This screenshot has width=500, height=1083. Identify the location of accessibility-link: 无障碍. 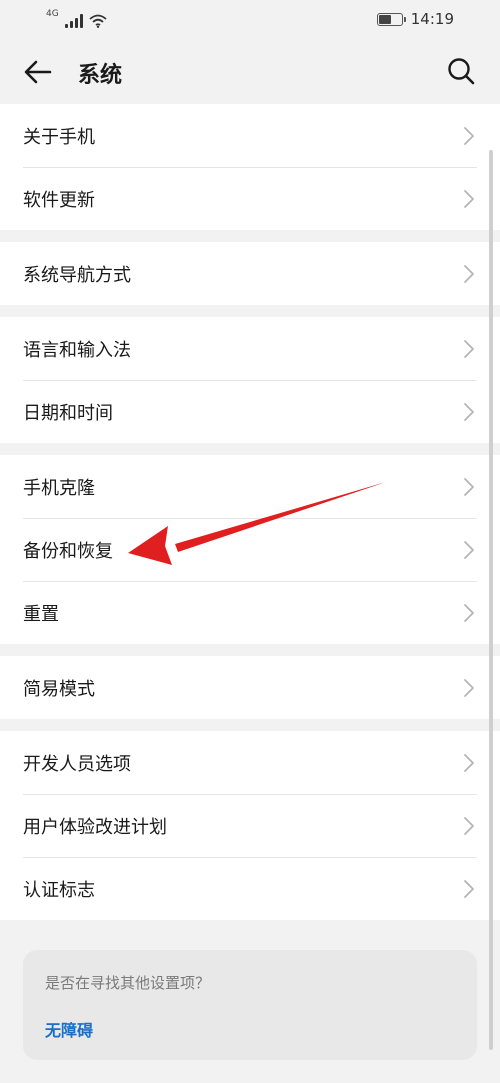
(250, 1029).